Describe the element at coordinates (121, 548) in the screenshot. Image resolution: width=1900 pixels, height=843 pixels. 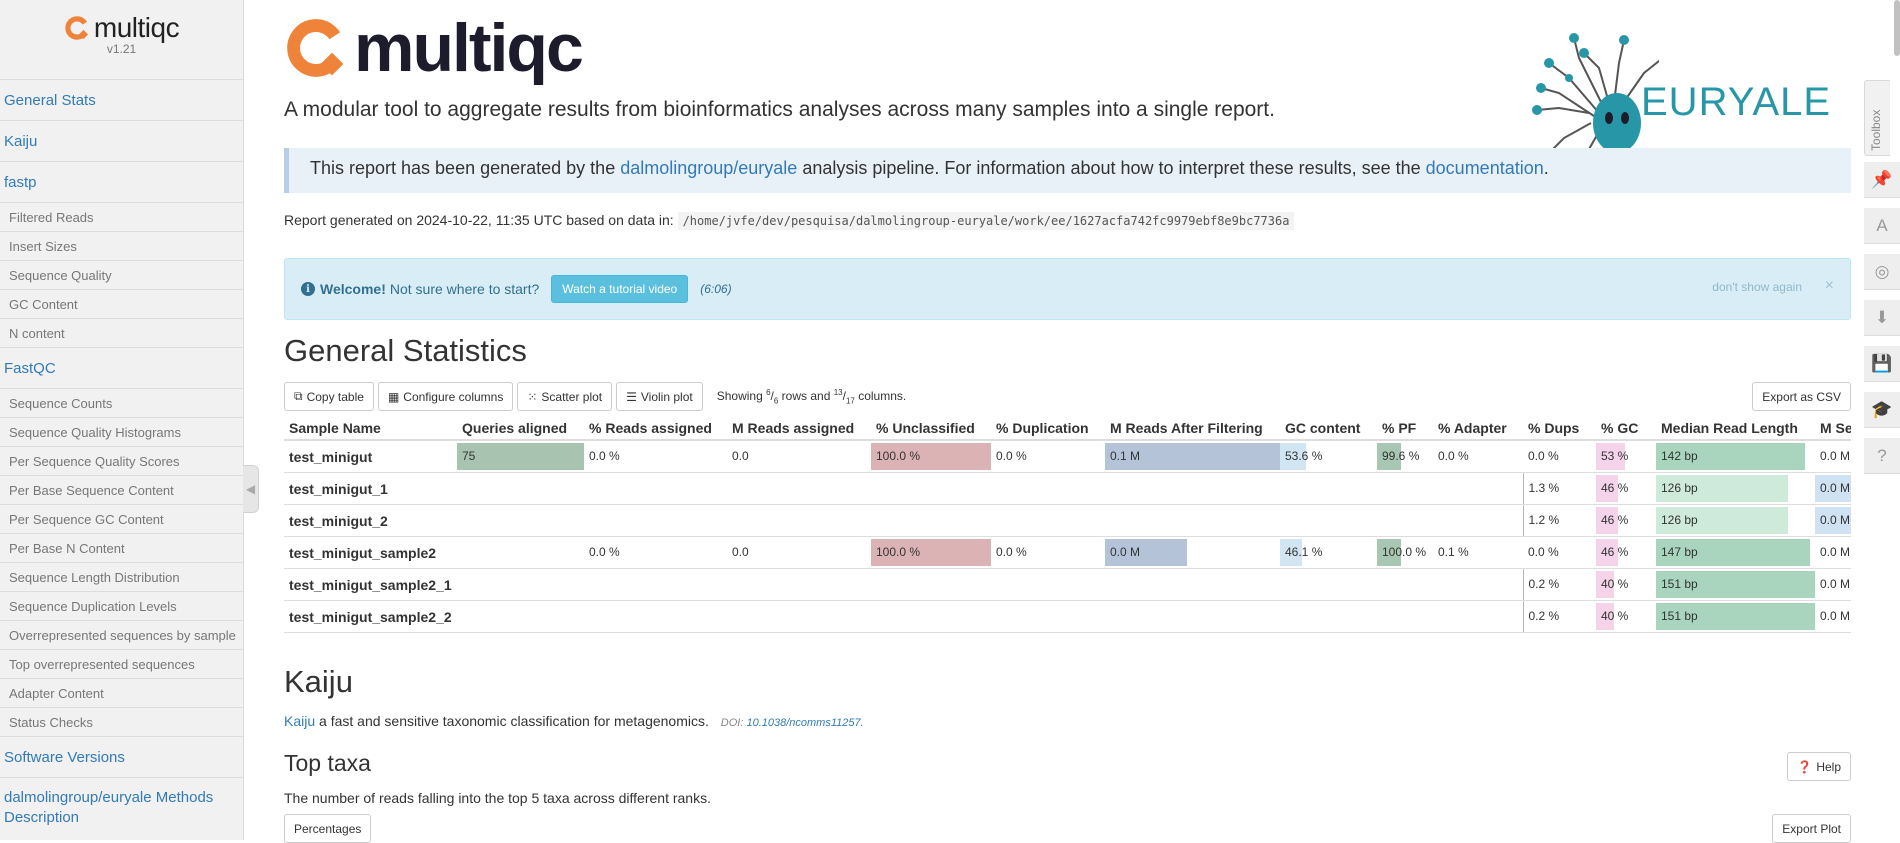
I see `nav-per-base-n-content: Per Base N Content` at that location.